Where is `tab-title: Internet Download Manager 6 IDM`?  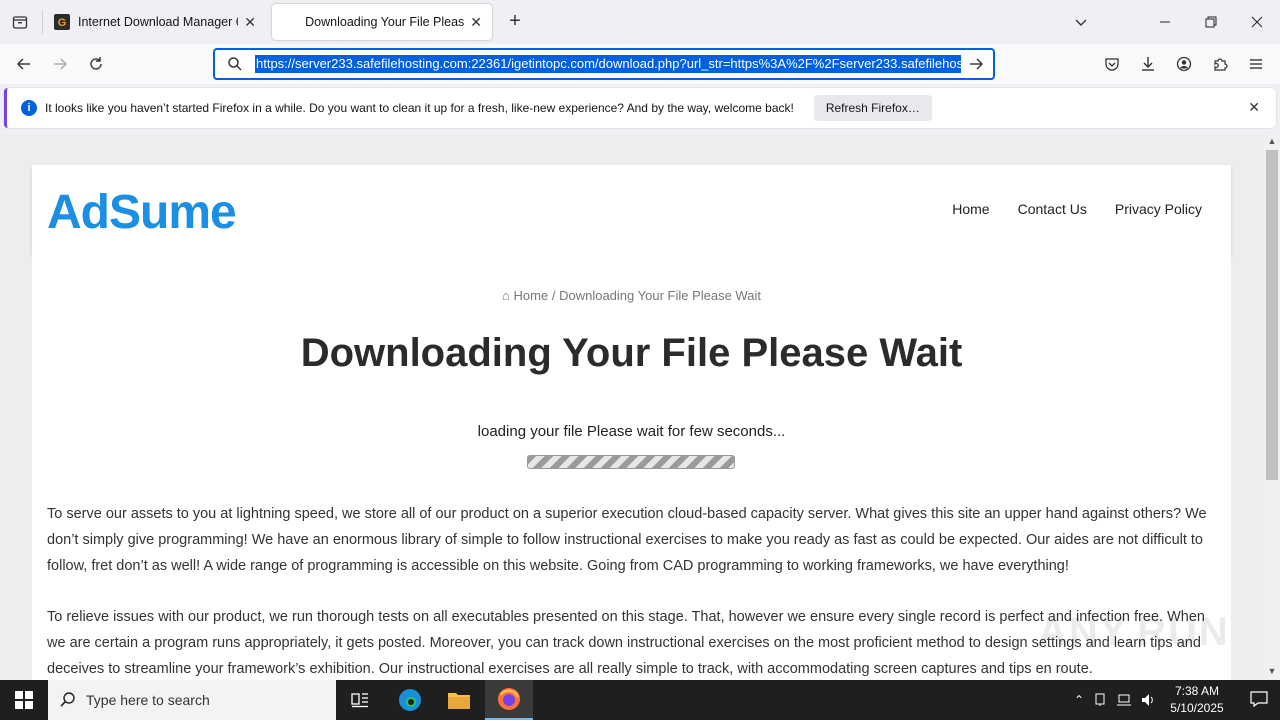 tab-title: Internet Download Manager 6 IDM is located at coordinates (158, 22).